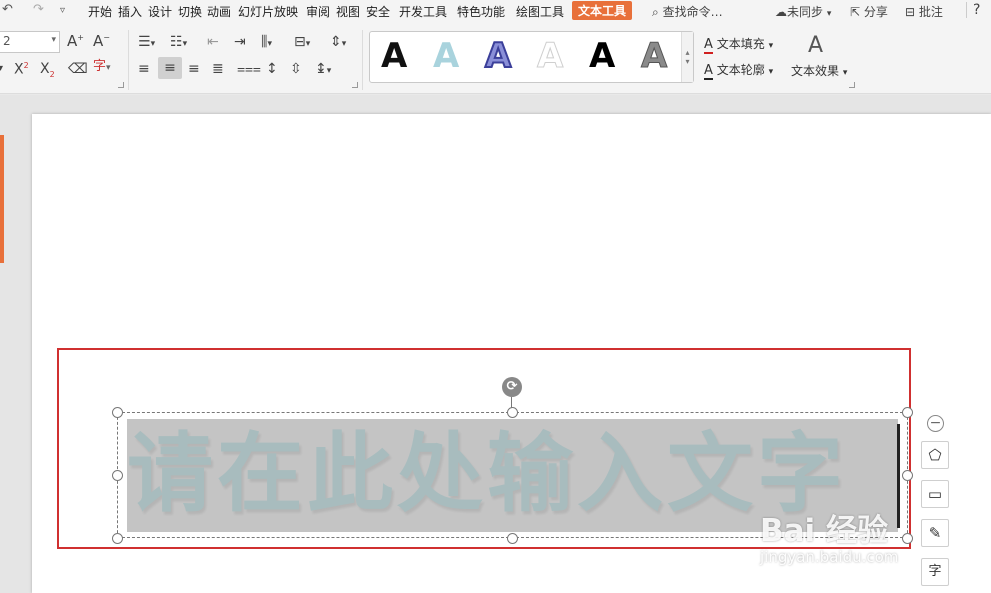 This screenshot has height=593, width=991. What do you see at coordinates (117, 538) in the screenshot?
I see `resize-handle-bottom-left` at bounding box center [117, 538].